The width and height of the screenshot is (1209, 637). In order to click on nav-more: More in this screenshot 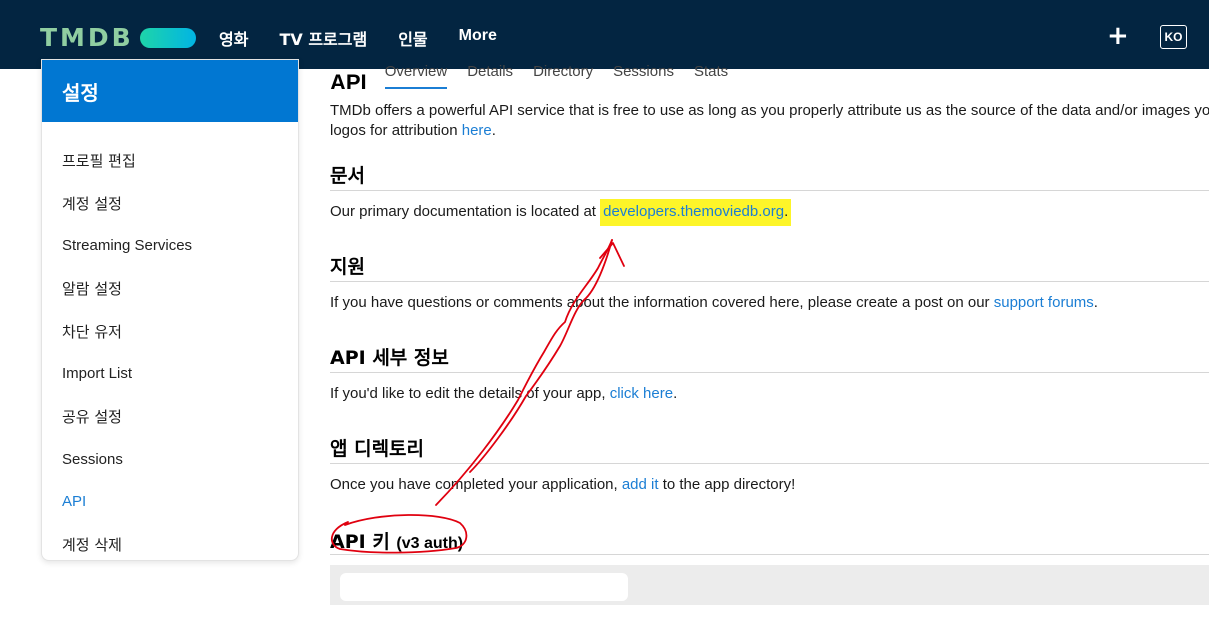, I will do `click(478, 38)`.